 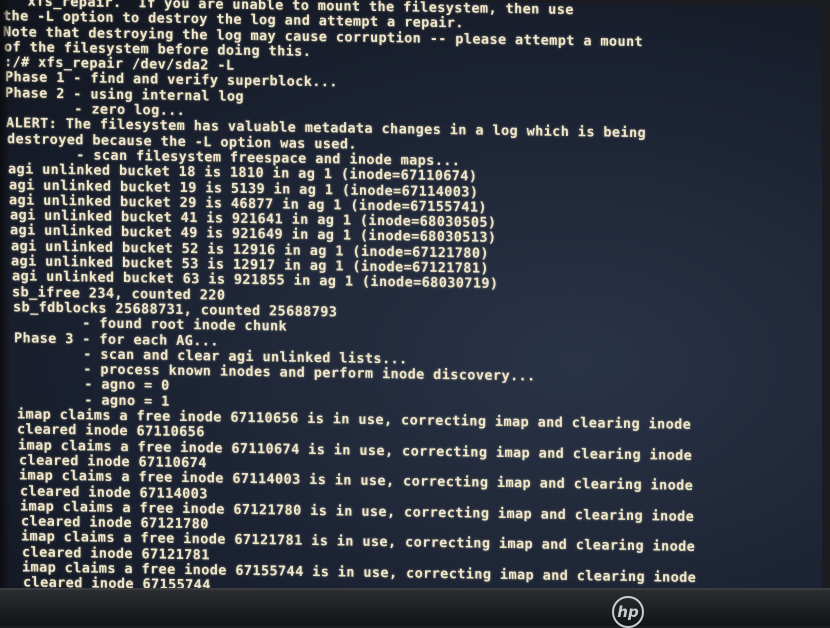 I want to click on hp-logo: hp, so click(x=628, y=612).